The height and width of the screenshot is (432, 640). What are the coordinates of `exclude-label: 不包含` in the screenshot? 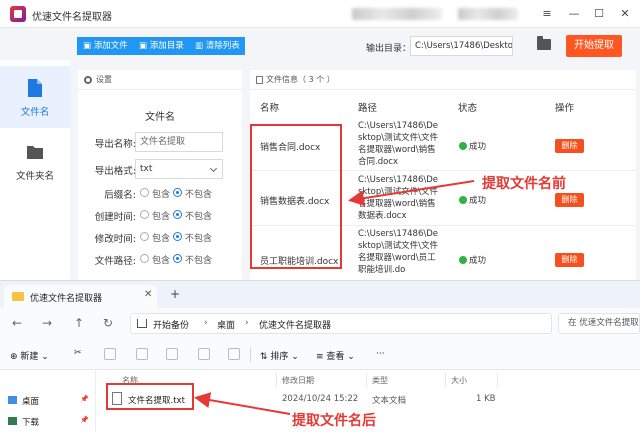 It's located at (199, 217).